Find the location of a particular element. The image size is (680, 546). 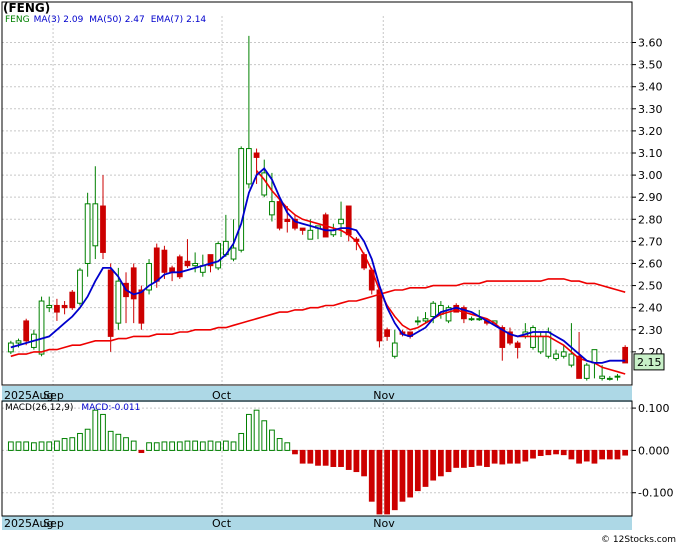

chart-title: (FENG) is located at coordinates (27, 8).